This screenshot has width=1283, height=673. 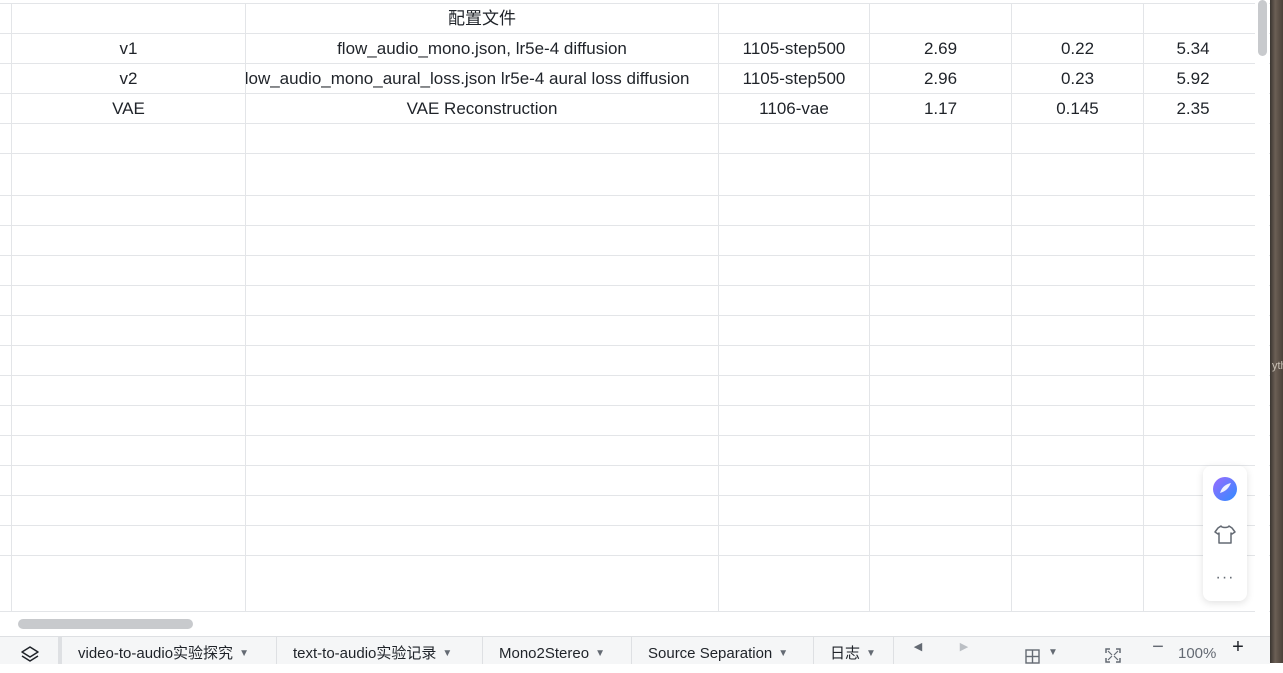 What do you see at coordinates (1225, 578) in the screenshot?
I see `more-button: ···` at bounding box center [1225, 578].